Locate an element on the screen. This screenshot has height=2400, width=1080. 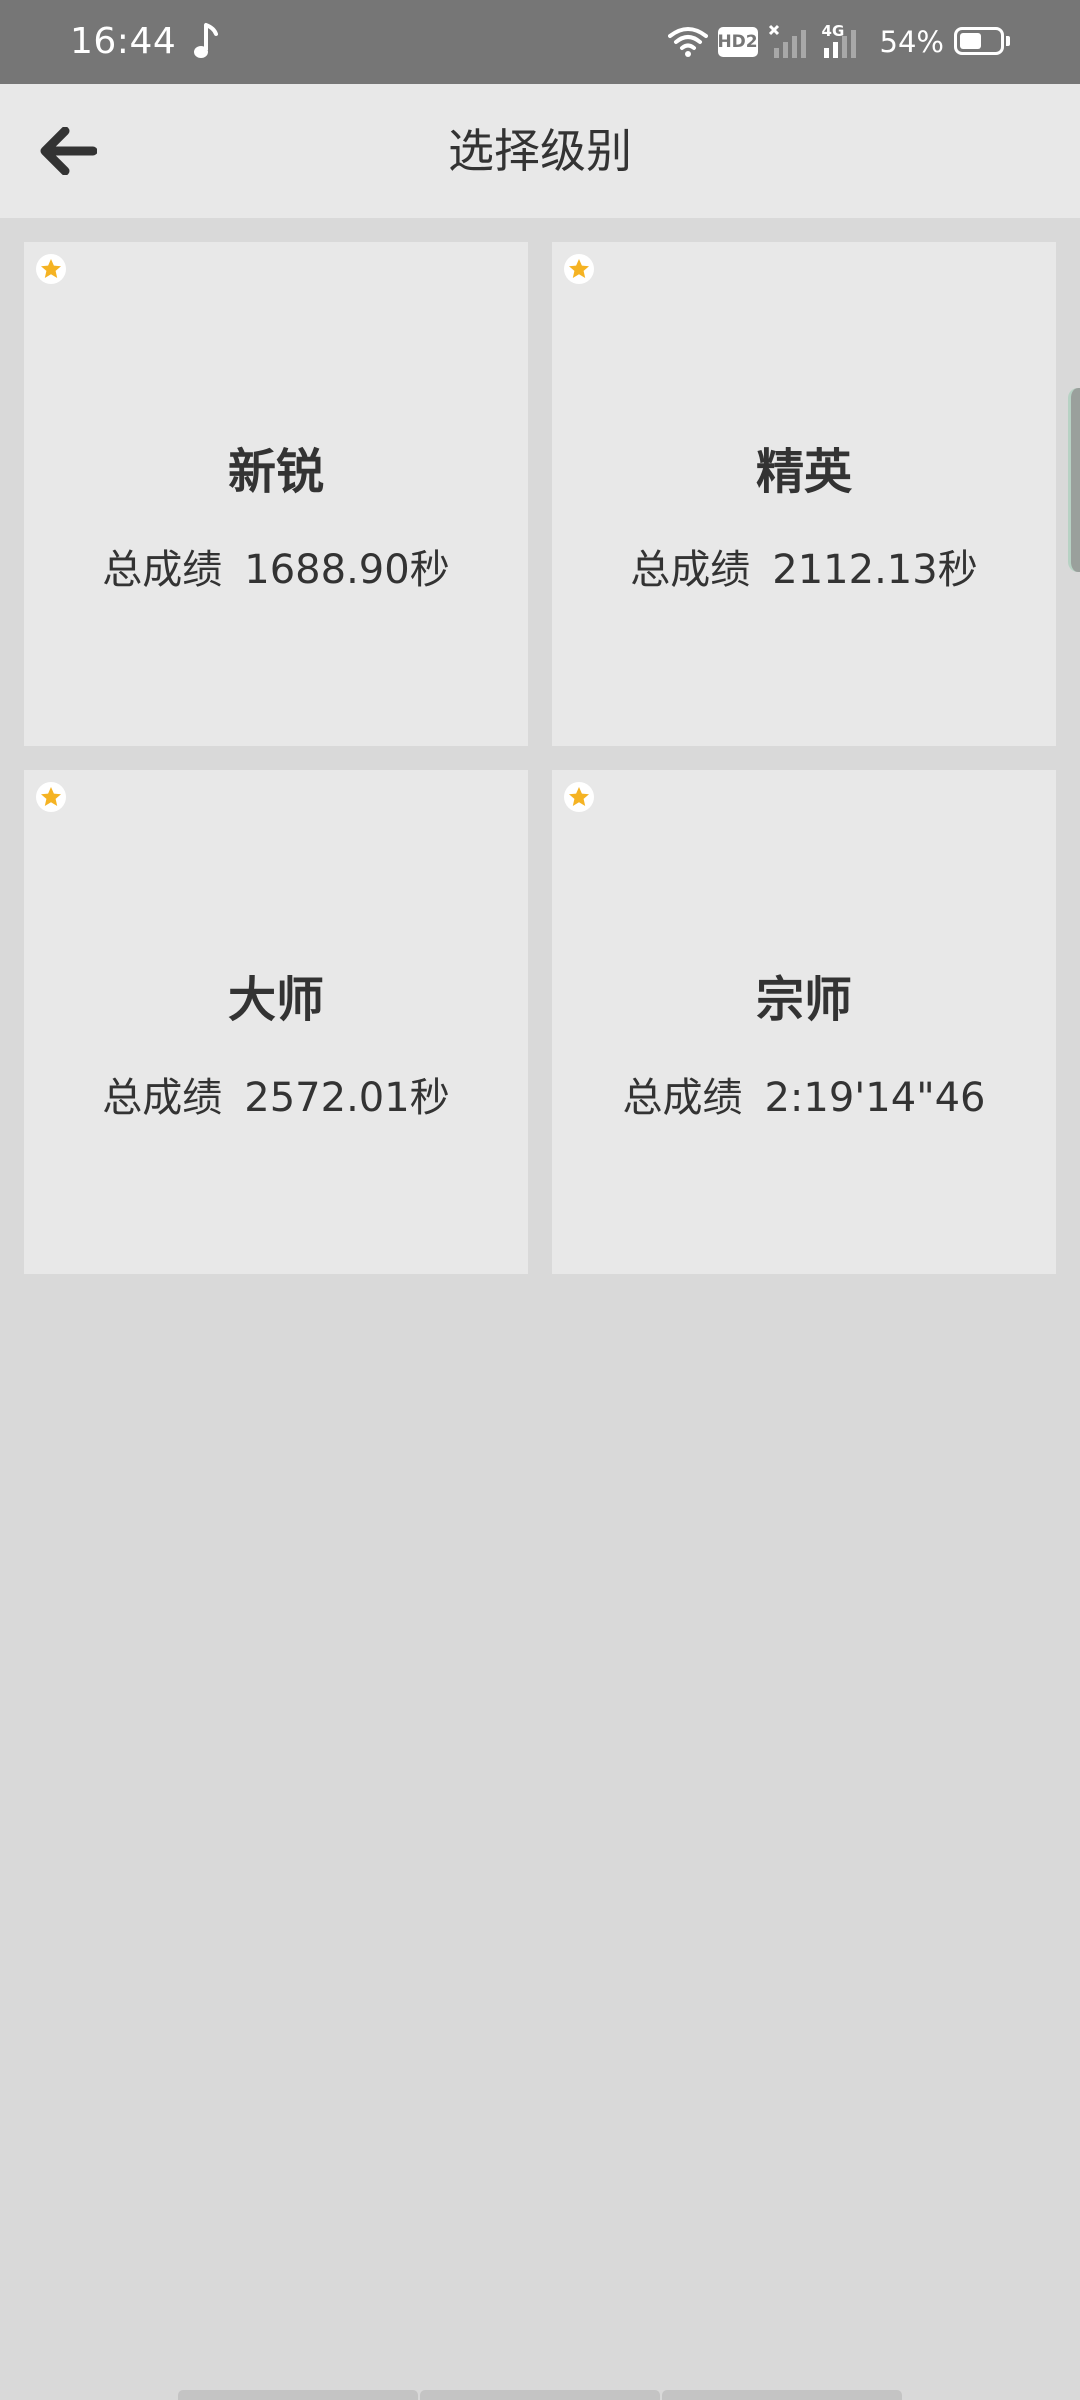
arrow-left-icon is located at coordinates (68, 151).